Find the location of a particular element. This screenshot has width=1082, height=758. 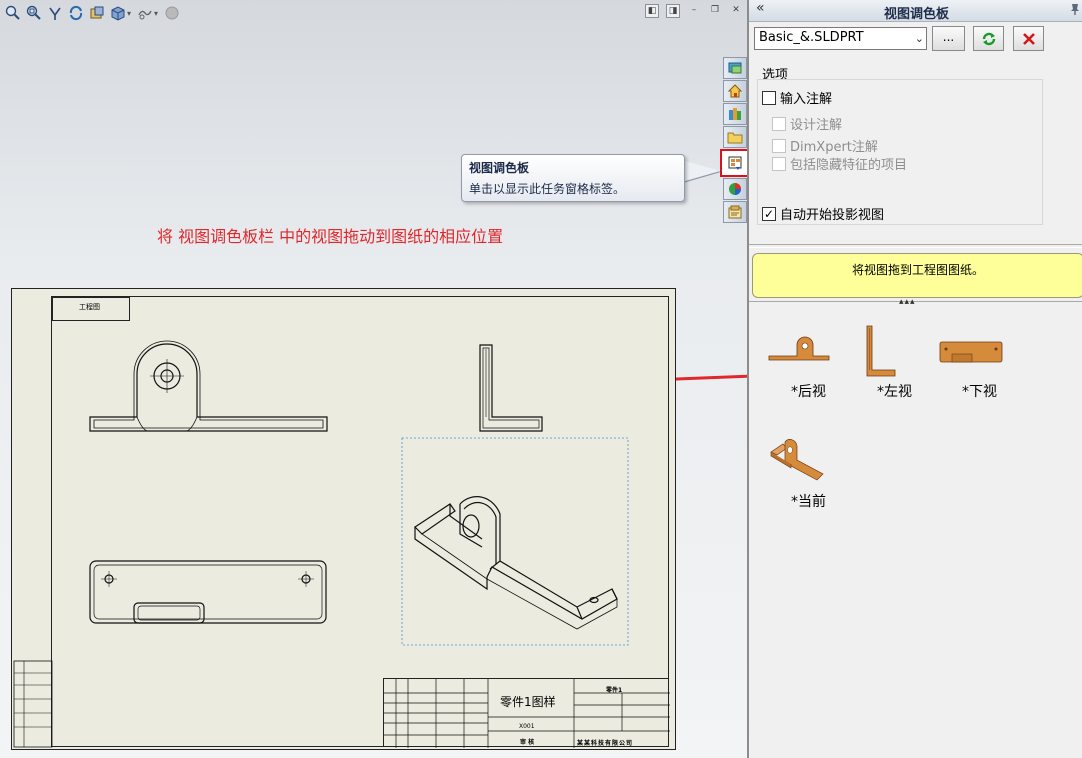

panel-header: « 视图调色板 is located at coordinates (915, 11).